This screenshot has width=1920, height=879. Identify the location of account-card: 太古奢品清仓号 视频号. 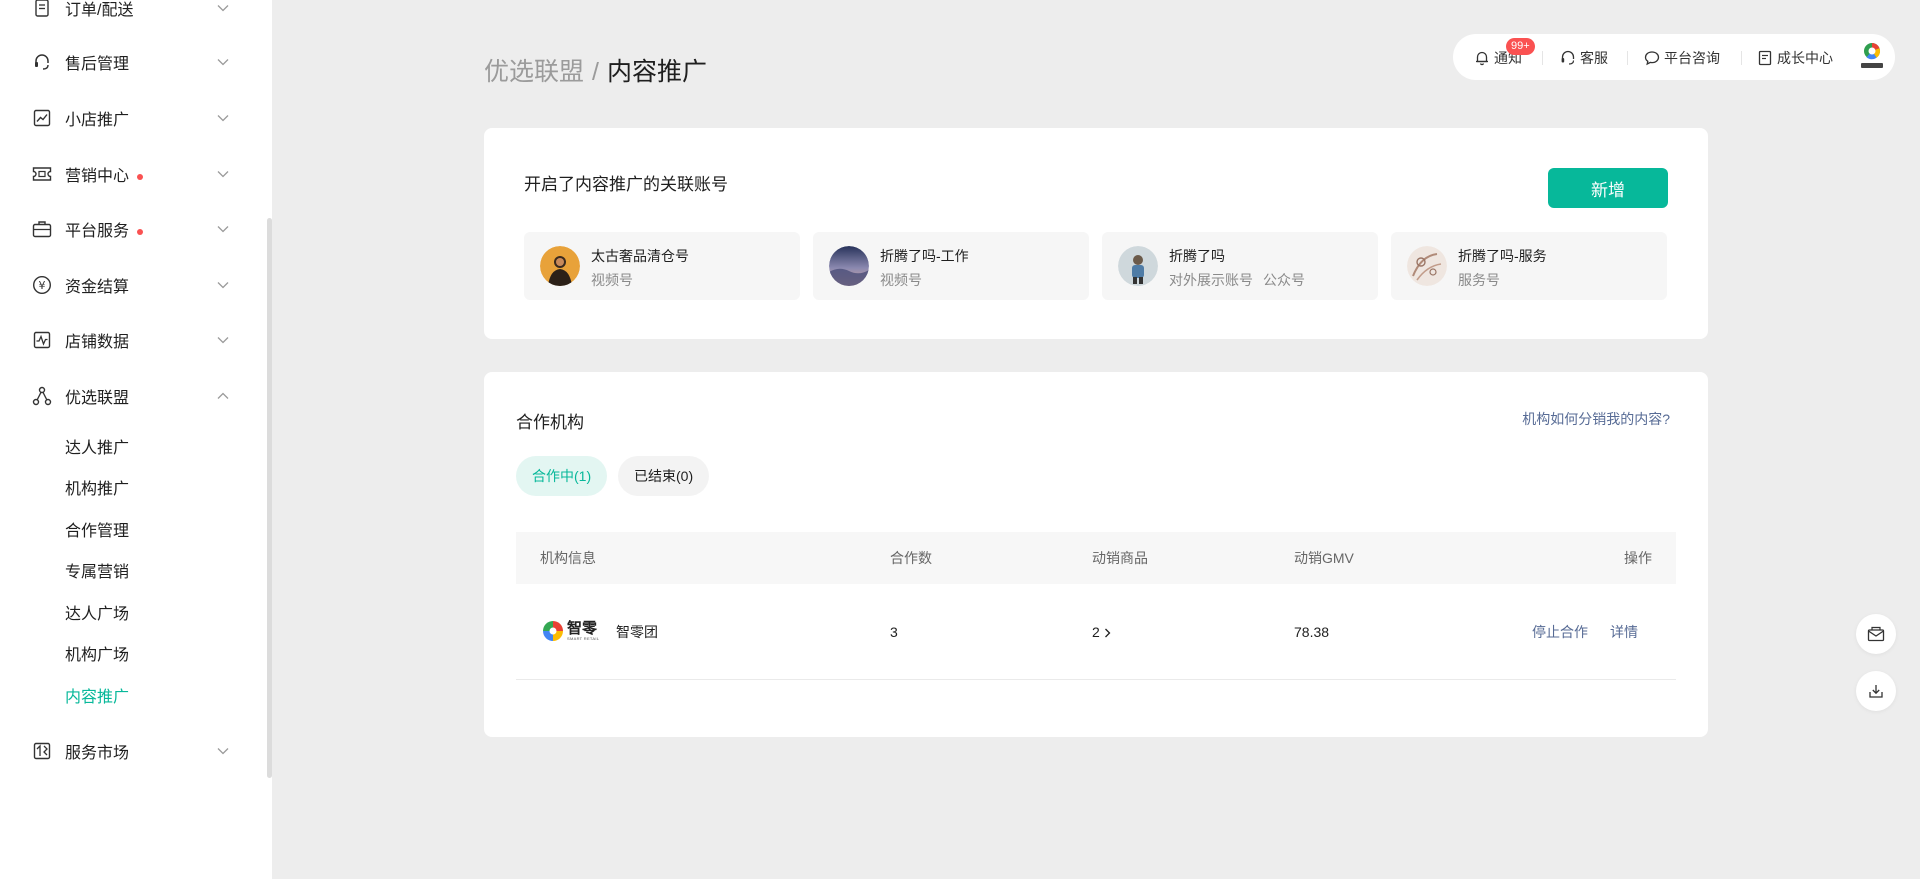
(662, 266).